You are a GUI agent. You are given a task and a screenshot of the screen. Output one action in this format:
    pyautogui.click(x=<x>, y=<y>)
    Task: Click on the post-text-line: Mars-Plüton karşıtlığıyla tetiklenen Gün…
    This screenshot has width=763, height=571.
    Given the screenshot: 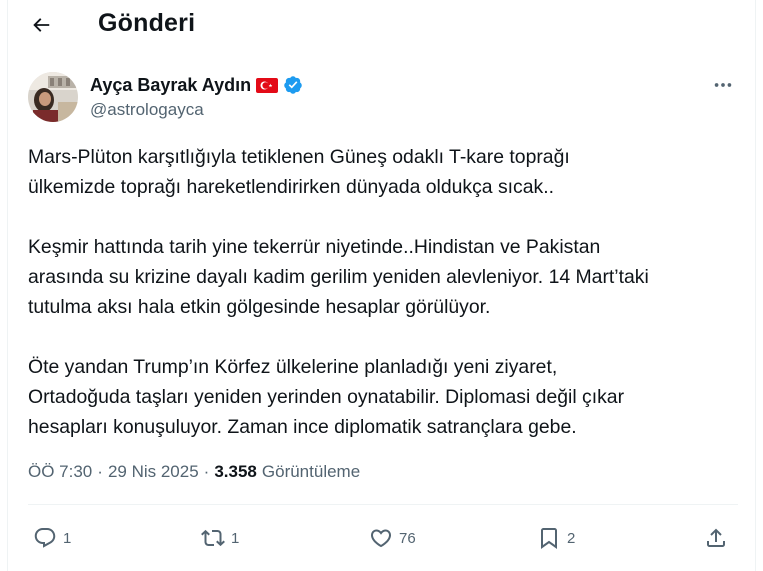 What is the action you would take?
    pyautogui.click(x=299, y=157)
    